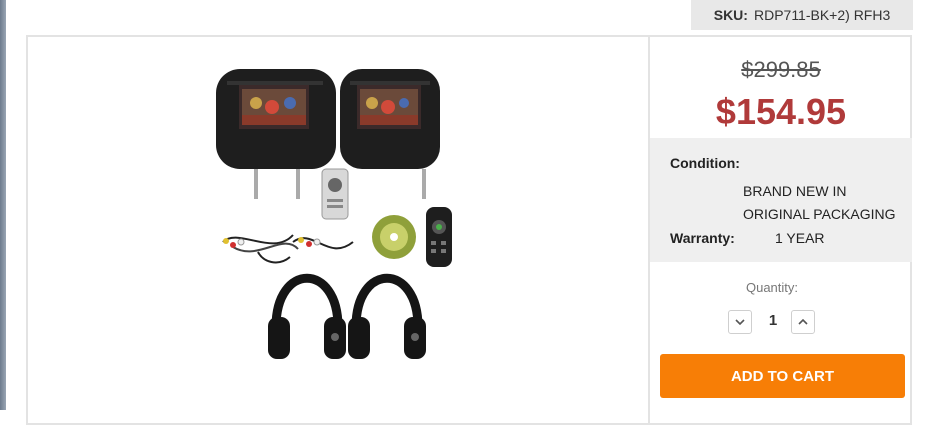  Describe the element at coordinates (307, 316) in the screenshot. I see `wireless-headphones-left` at that location.